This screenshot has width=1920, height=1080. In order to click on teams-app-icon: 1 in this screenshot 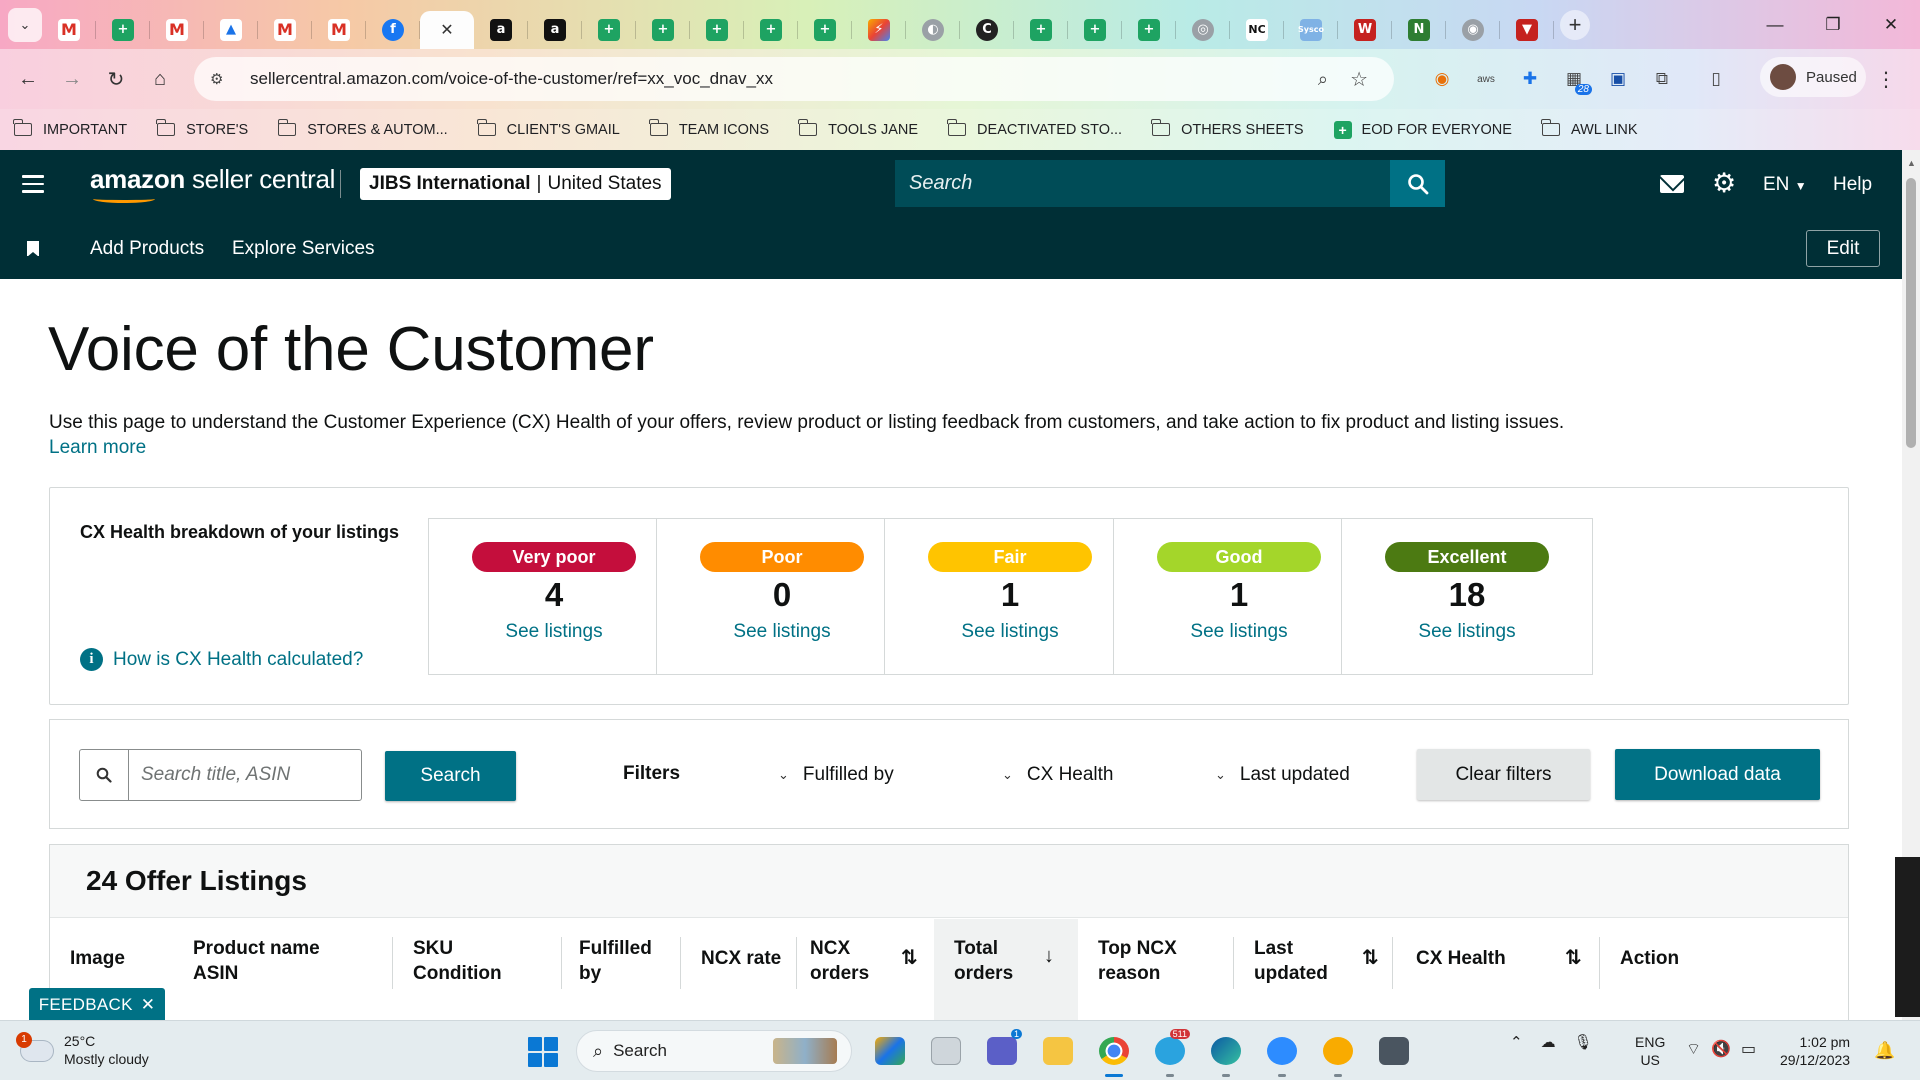, I will do `click(1002, 1050)`.